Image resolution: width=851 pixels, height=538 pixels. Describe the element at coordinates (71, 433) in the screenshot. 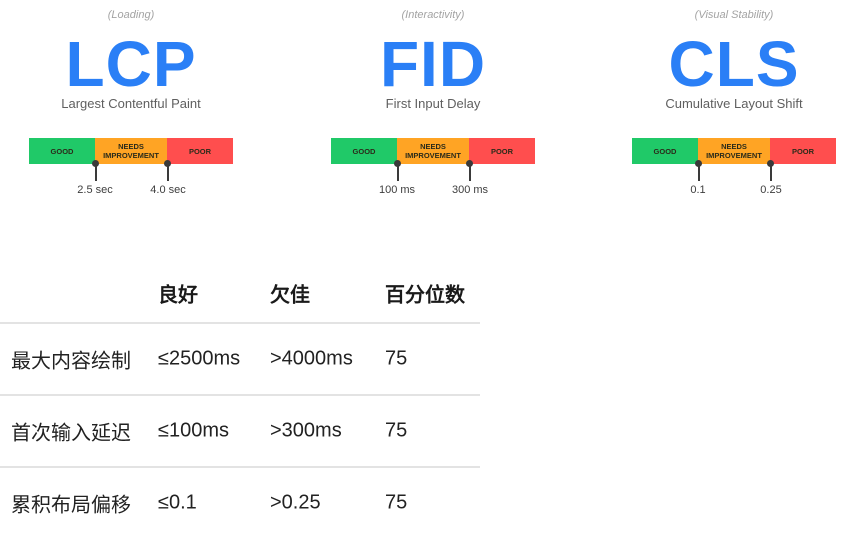

I see `table-cell-metric: 首次输入延迟` at that location.